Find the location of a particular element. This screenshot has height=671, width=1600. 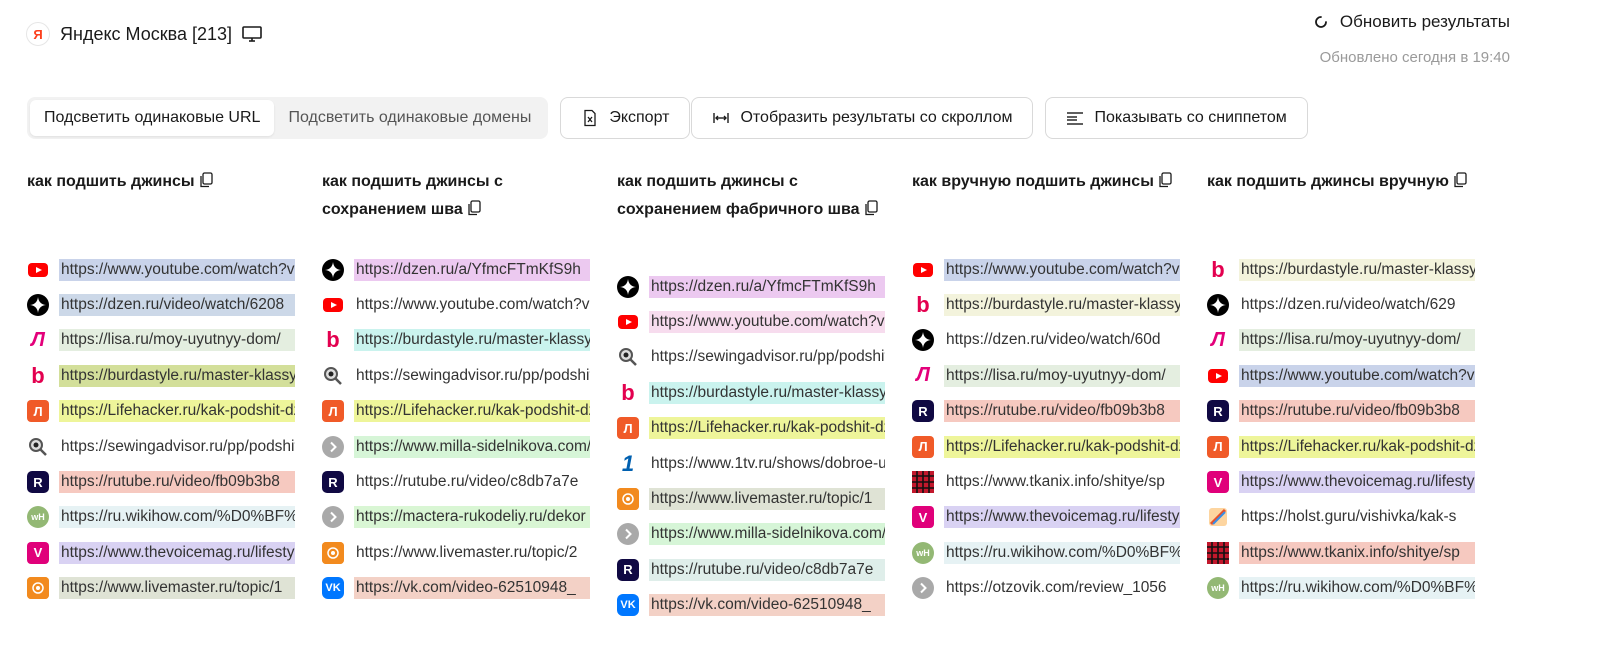

query-title: как подшить джинсы is located at coordinates (161, 210).